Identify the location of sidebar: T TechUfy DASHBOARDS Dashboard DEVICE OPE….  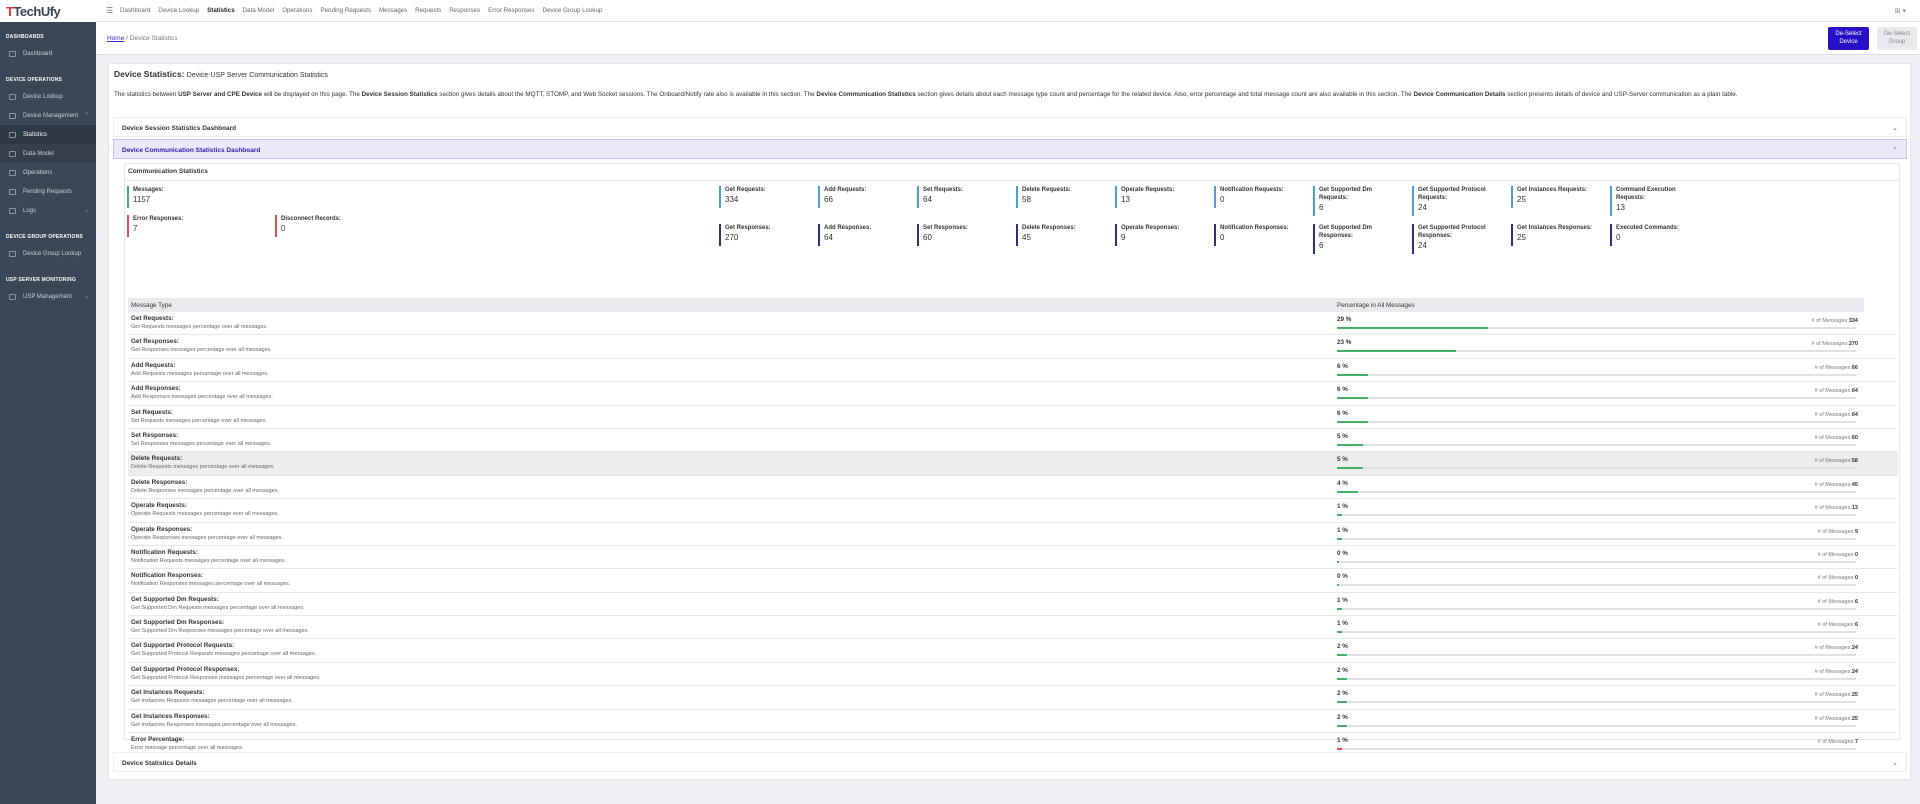
(48, 402).